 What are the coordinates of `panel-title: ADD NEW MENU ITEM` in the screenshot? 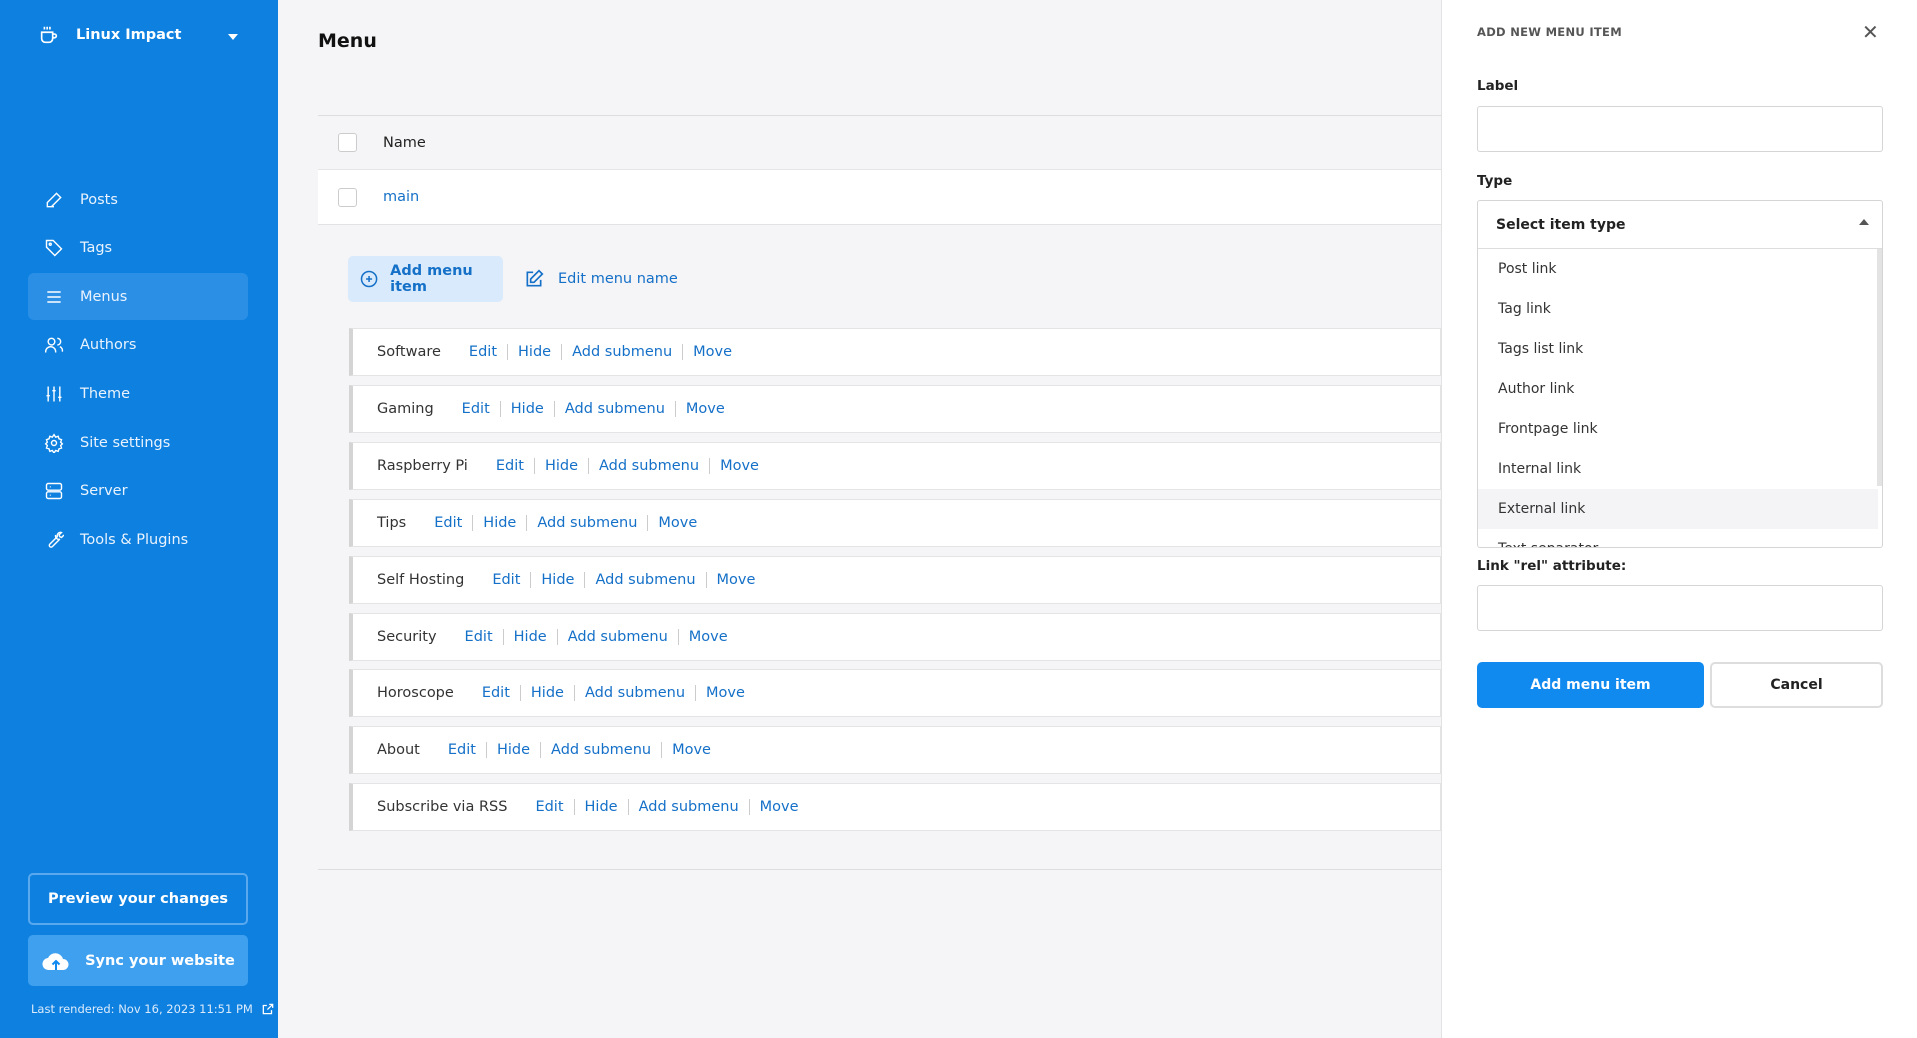 It's located at (1549, 32).